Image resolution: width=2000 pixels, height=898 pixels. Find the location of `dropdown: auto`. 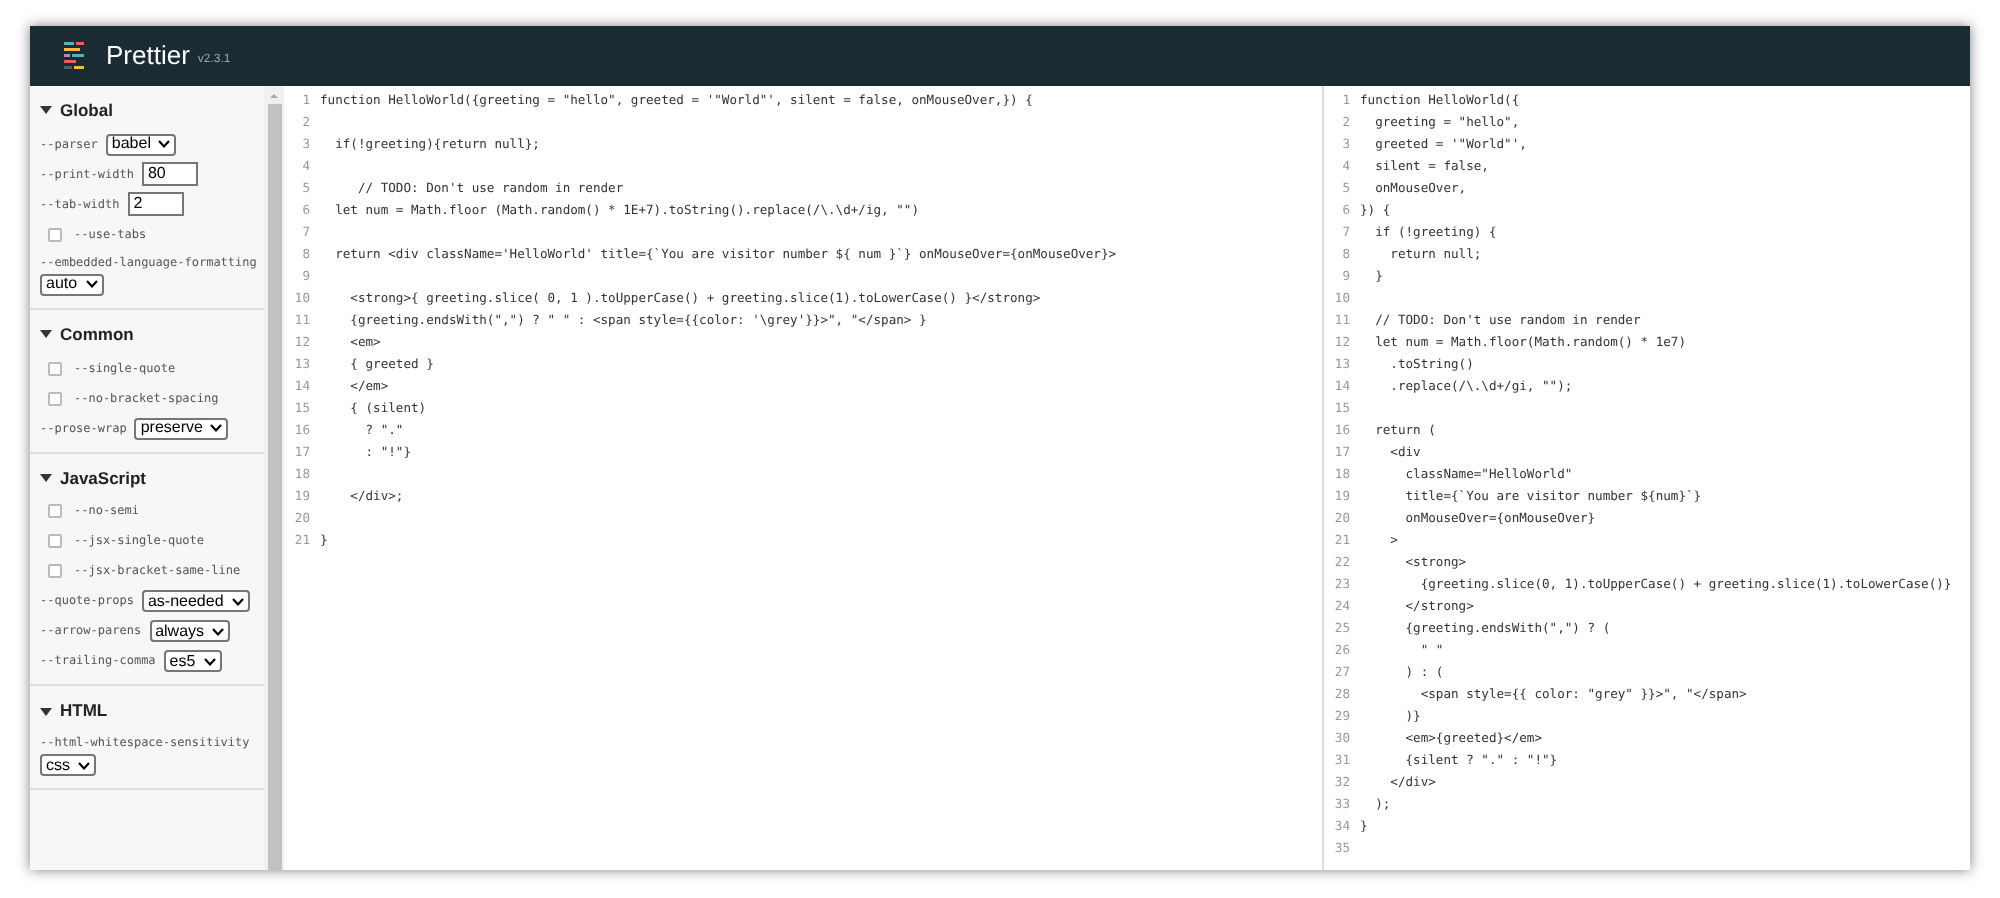

dropdown: auto is located at coordinates (72, 284).